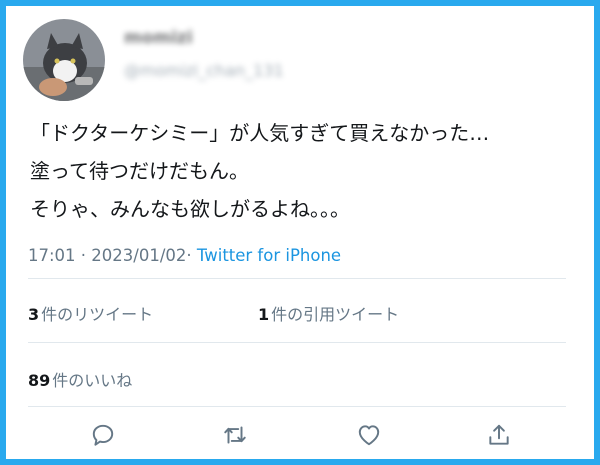  Describe the element at coordinates (92, 380) in the screenshot. I see `like-count-label: 件のいいね` at that location.